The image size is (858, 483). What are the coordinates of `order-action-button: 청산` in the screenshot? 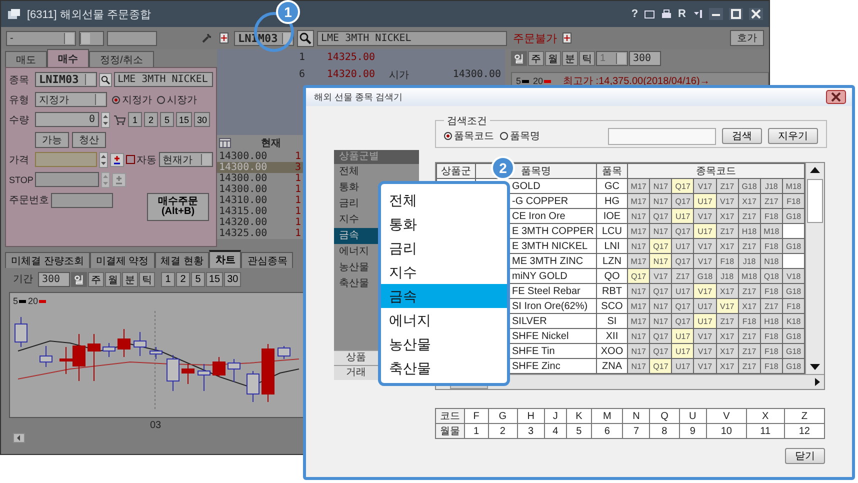 It's located at (89, 140).